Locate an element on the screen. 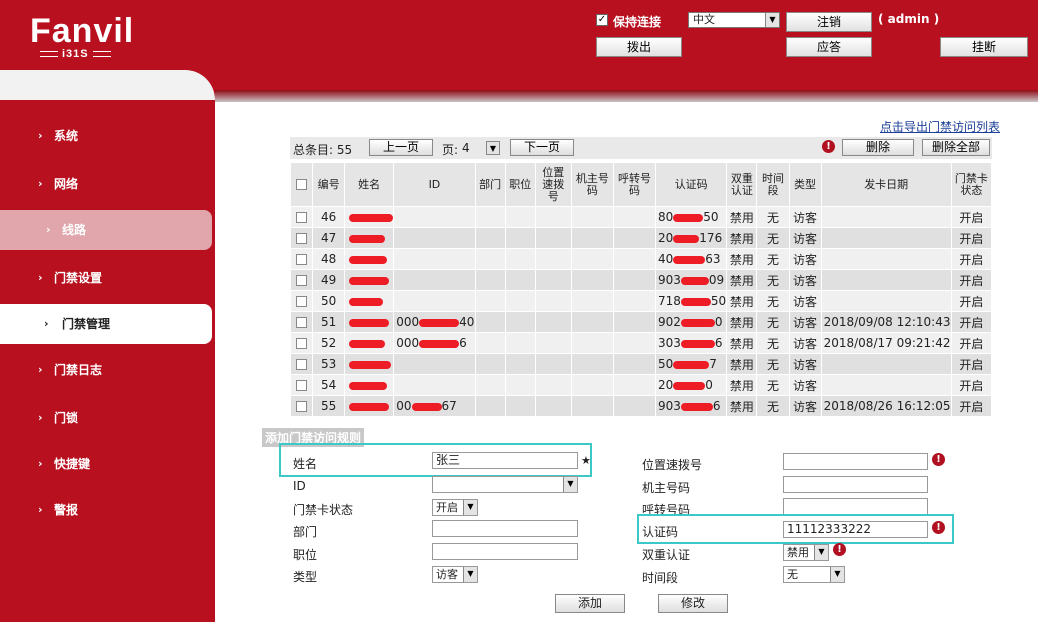 Image resolution: width=1038 pixels, height=622 pixels. sidebar-item-label: 快捷键 is located at coordinates (72, 464).